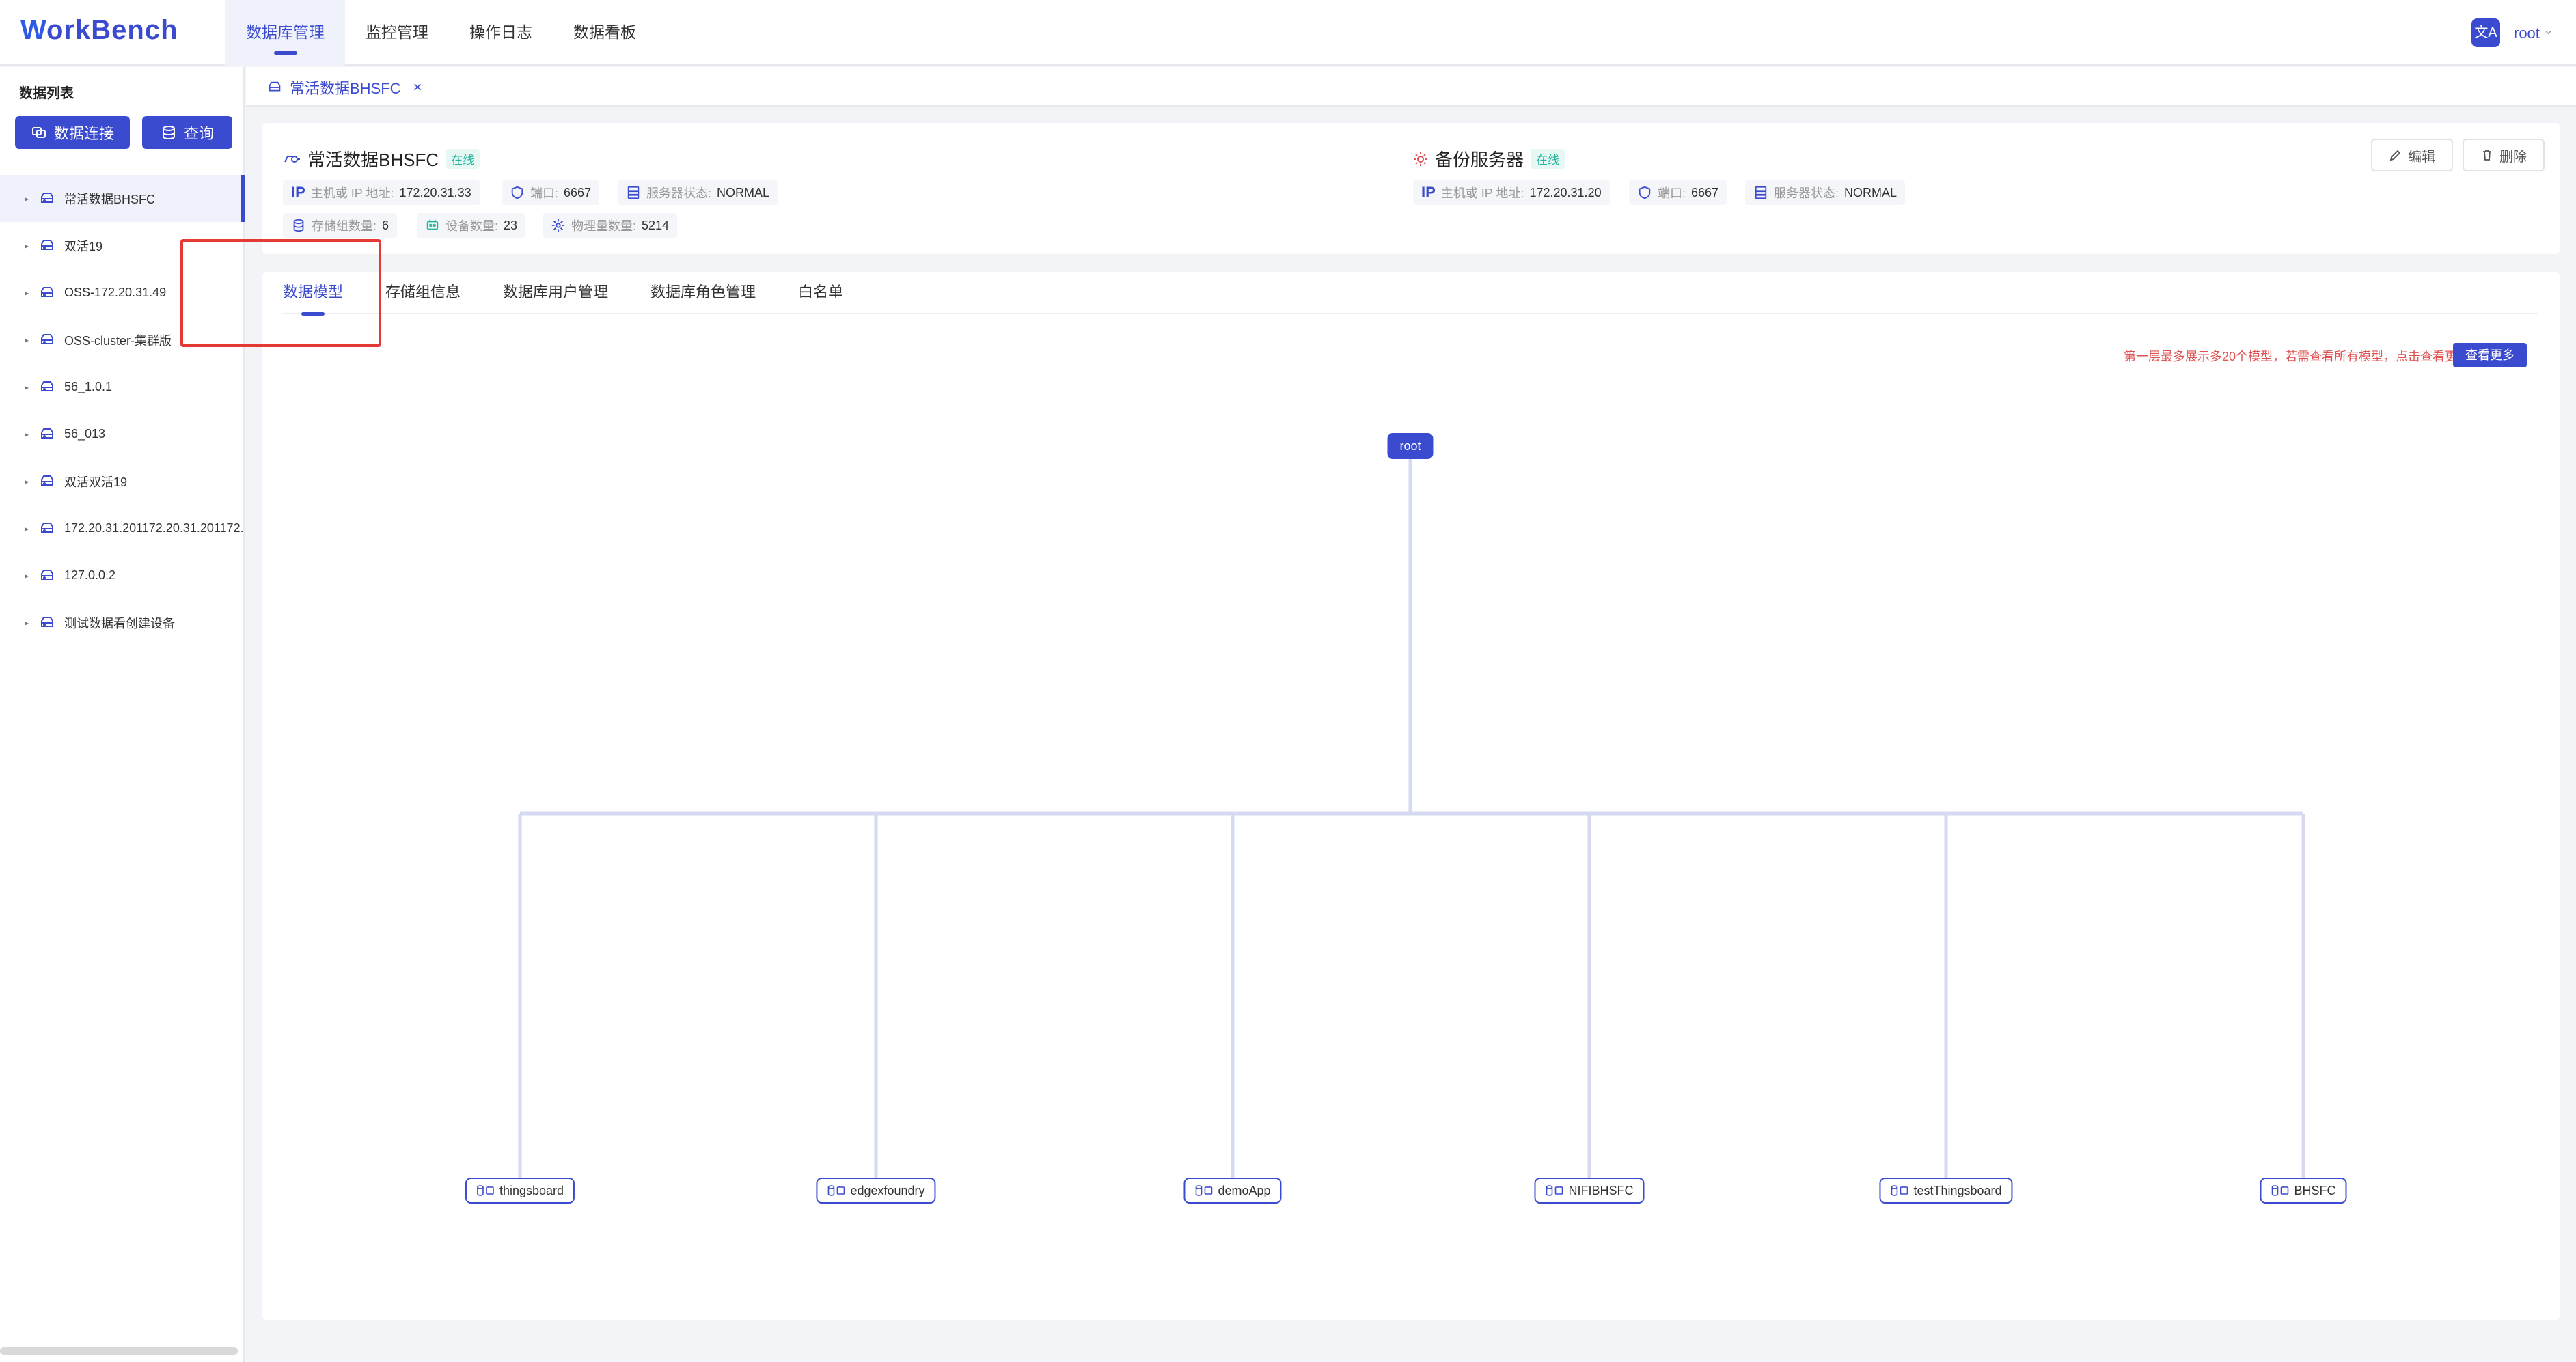 The height and width of the screenshot is (1362, 2576). What do you see at coordinates (96, 482) in the screenshot?
I see `sidebar-item-label: 双活双活19` at bounding box center [96, 482].